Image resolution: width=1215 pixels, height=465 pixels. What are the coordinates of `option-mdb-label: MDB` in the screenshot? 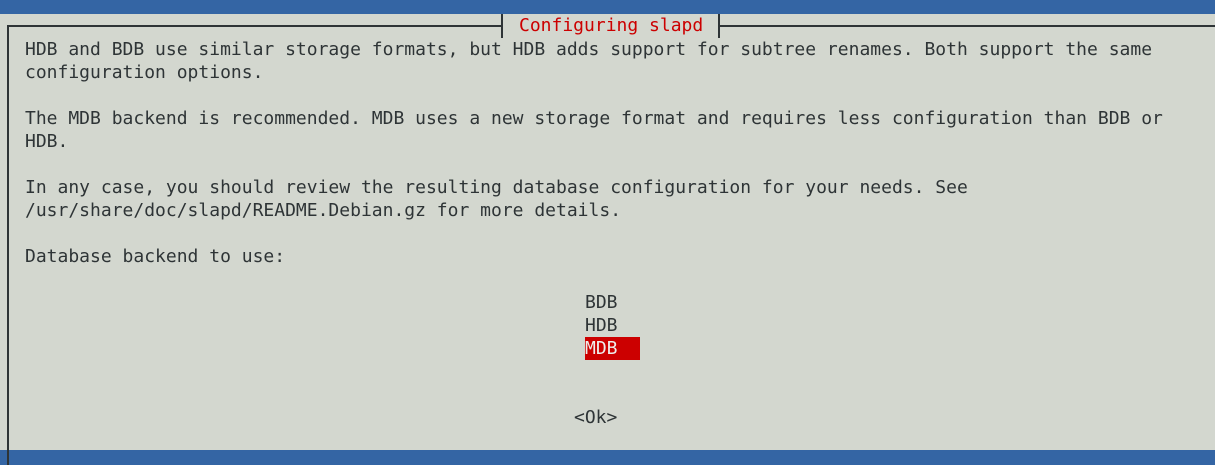 It's located at (612, 348).